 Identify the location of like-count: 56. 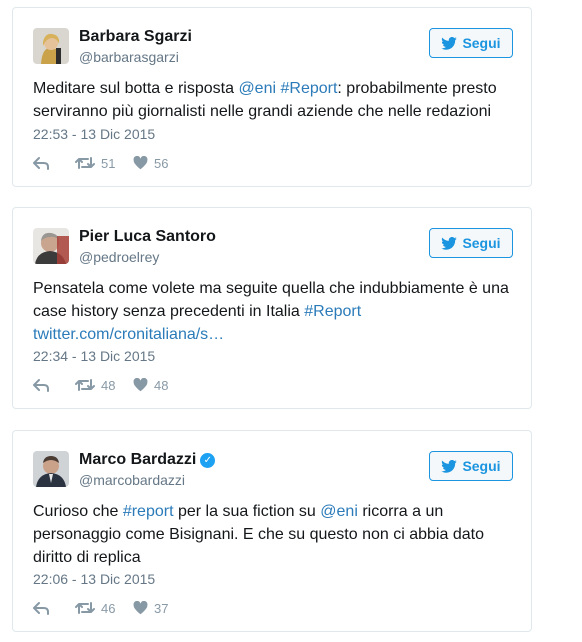
(161, 163).